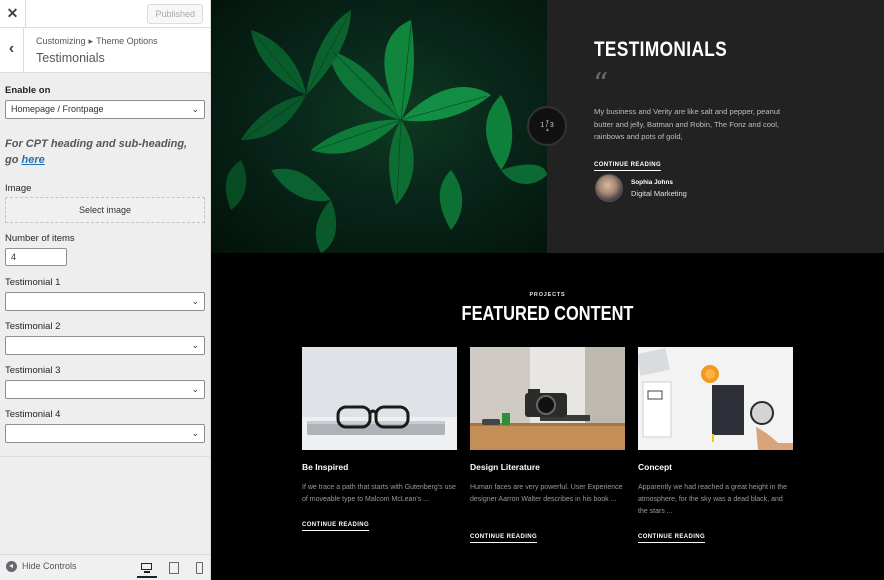 This screenshot has width=884, height=580. I want to click on enable-on-select: Homepage / Frontpage ⌄, so click(105, 109).